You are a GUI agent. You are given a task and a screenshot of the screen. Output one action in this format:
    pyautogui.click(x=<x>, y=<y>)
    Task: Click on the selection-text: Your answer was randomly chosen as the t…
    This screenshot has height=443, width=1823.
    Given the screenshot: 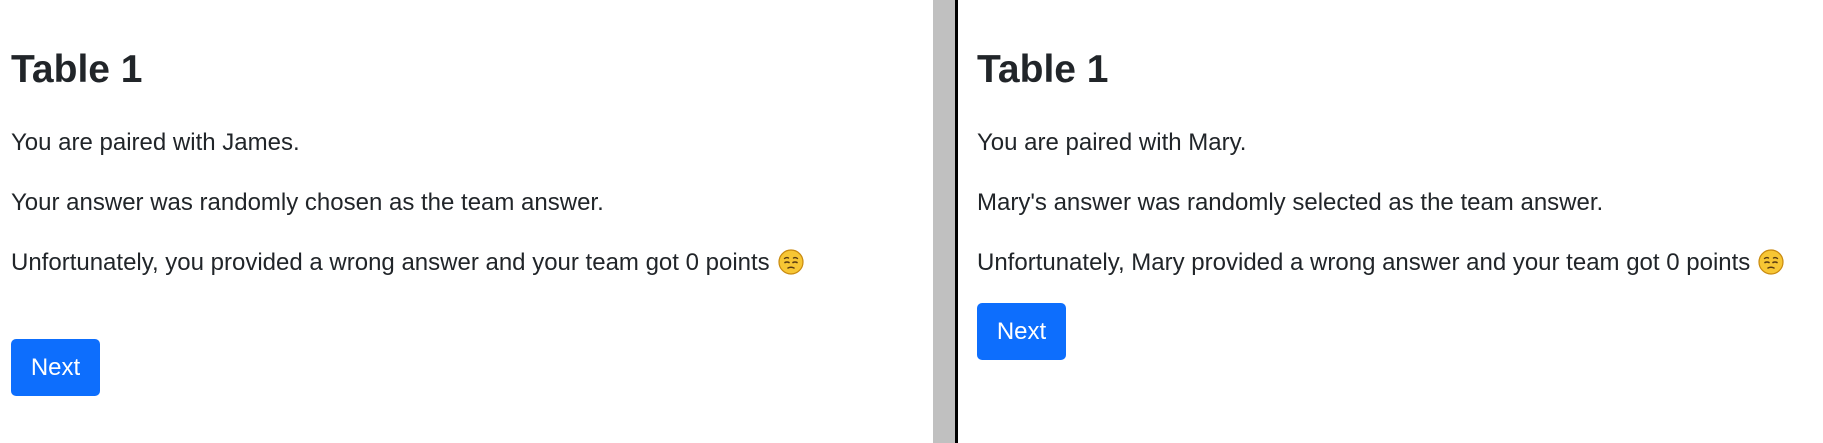 What is the action you would take?
    pyautogui.click(x=307, y=202)
    